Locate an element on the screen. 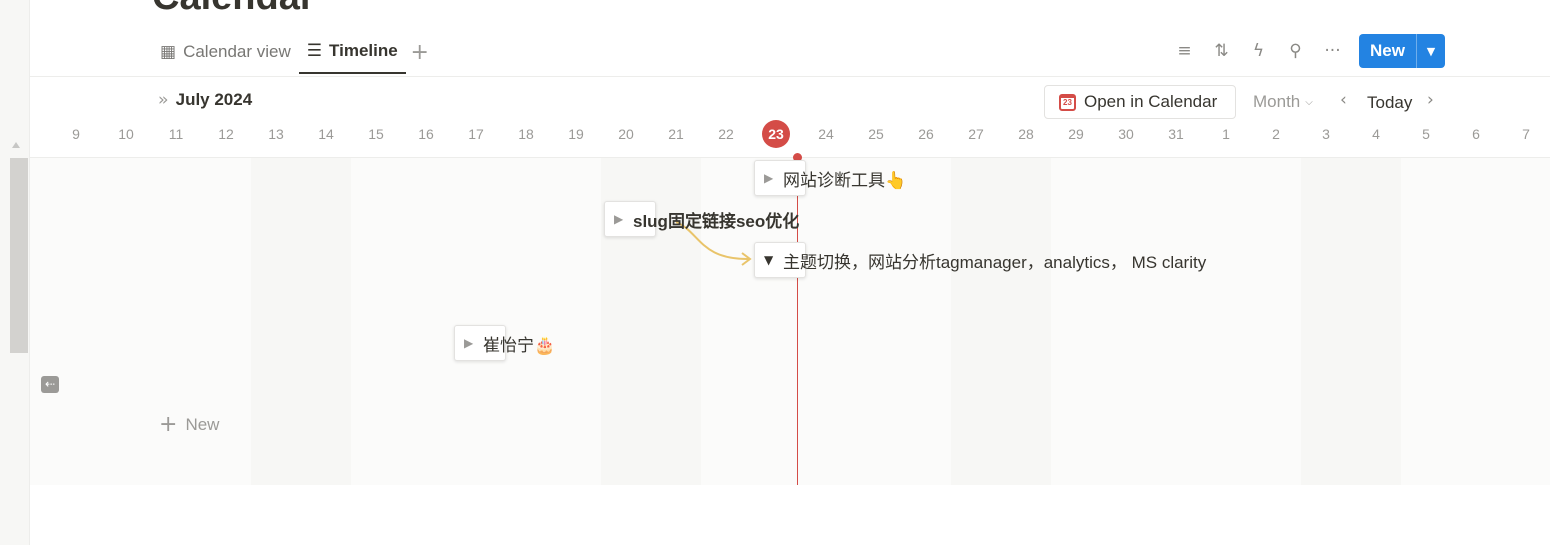 Image resolution: width=1550 pixels, height=545 pixels. tab-label: Calendar view is located at coordinates (237, 51).